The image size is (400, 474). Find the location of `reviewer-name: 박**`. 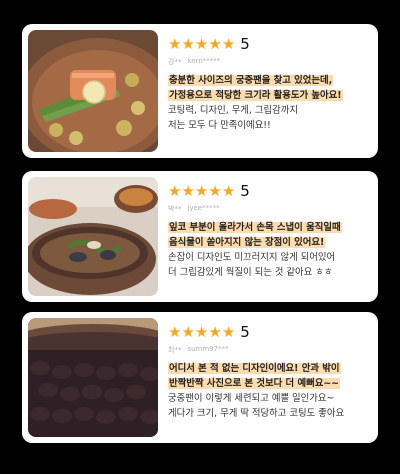

reviewer-name: 박** is located at coordinates (175, 209).